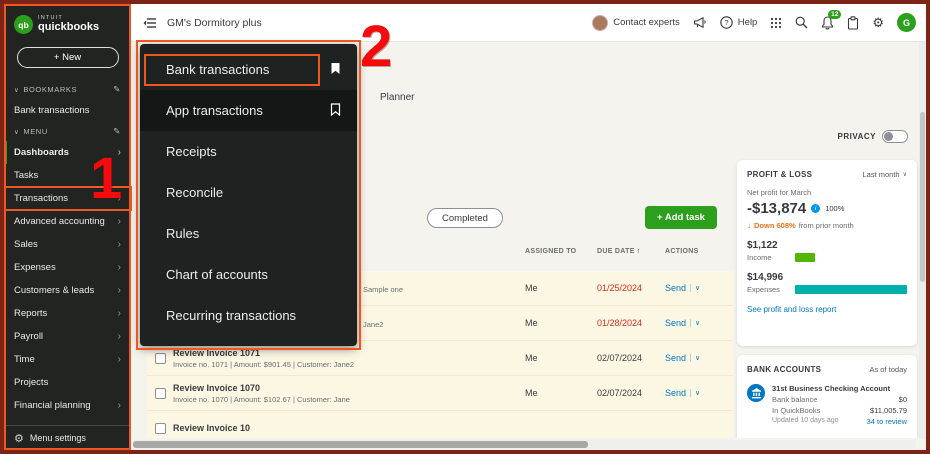  I want to click on as-of-today-label: As of today, so click(888, 369).